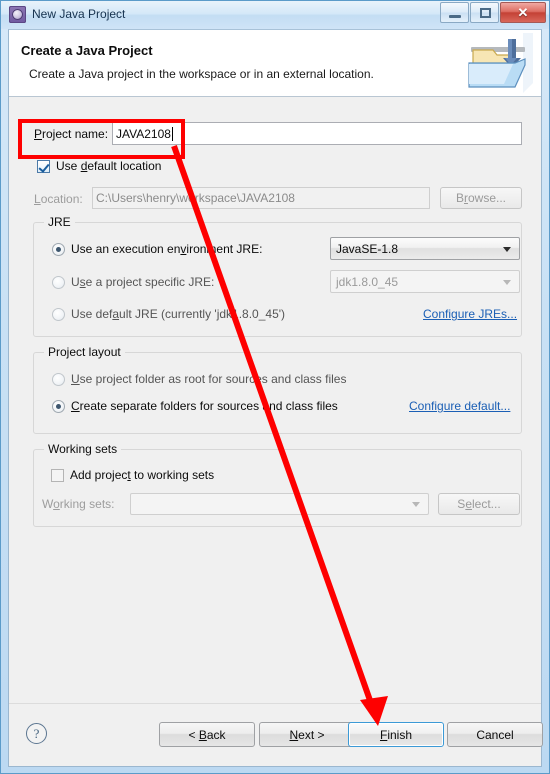 The height and width of the screenshot is (774, 550). I want to click on next-button: Next >, so click(307, 734).